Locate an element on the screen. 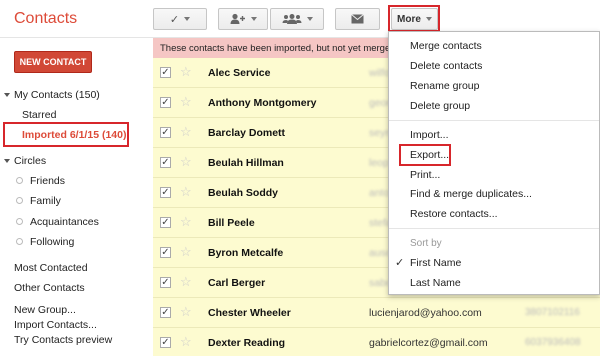 Image resolution: width=600 pixels, height=356 pixels. sidebar-item-acquaintances: Acquaintances is located at coordinates (64, 222).